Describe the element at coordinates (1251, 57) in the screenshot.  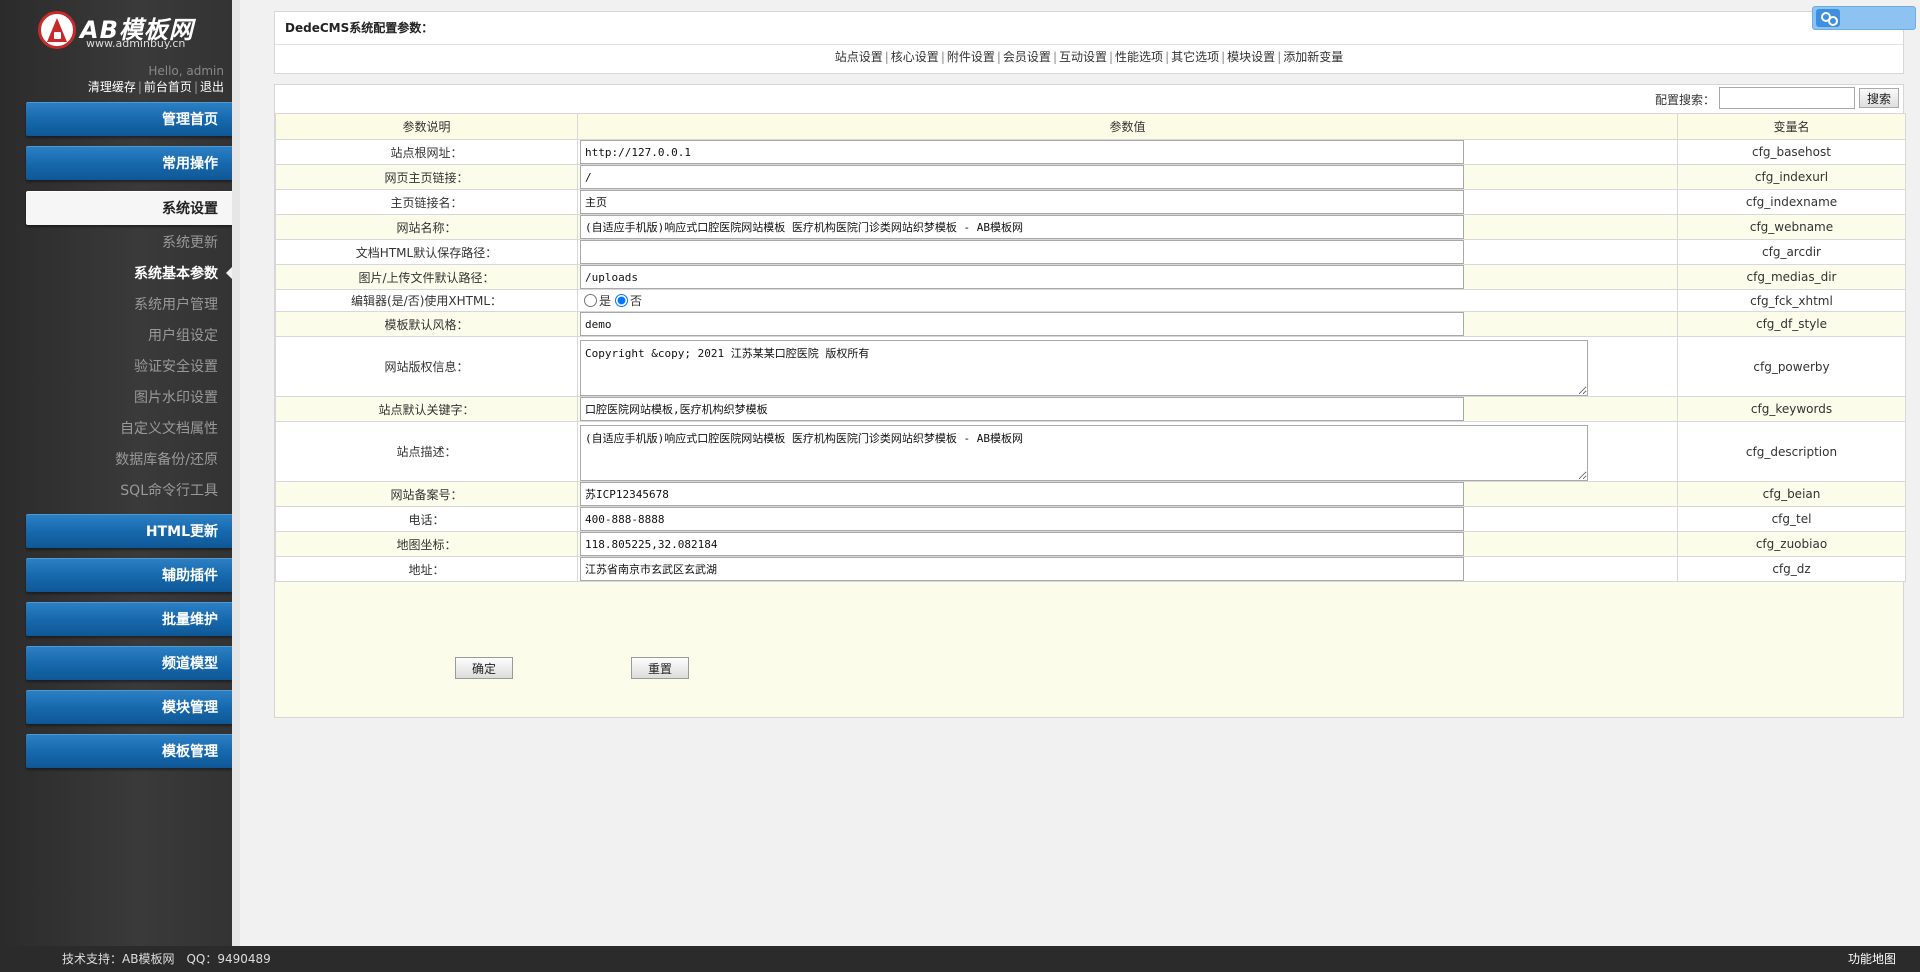
I see `config-tab: 模块设置` at that location.